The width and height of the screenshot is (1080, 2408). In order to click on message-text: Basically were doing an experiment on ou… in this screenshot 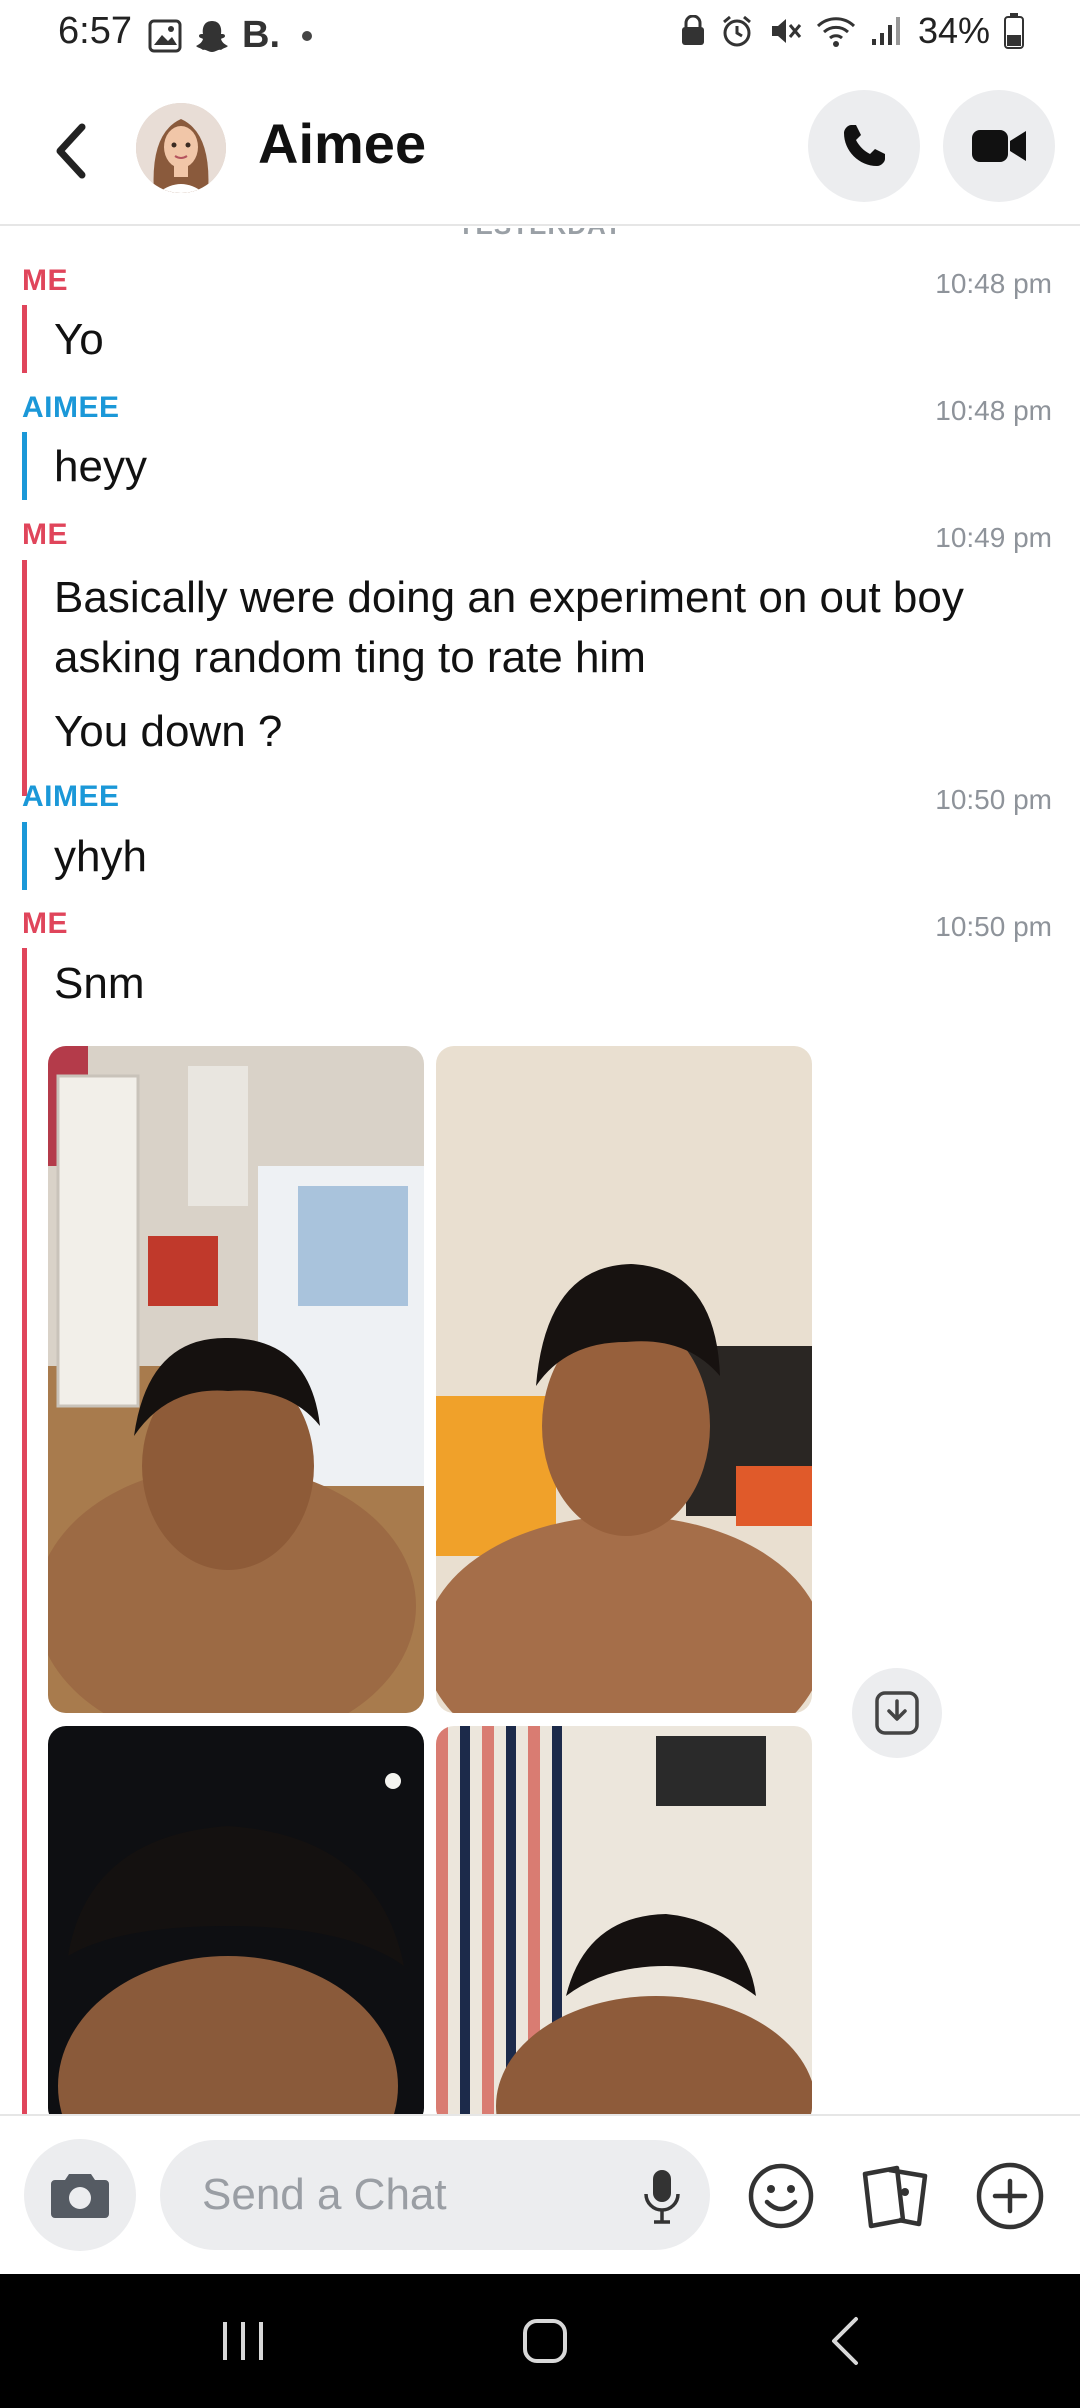, I will do `click(549, 628)`.